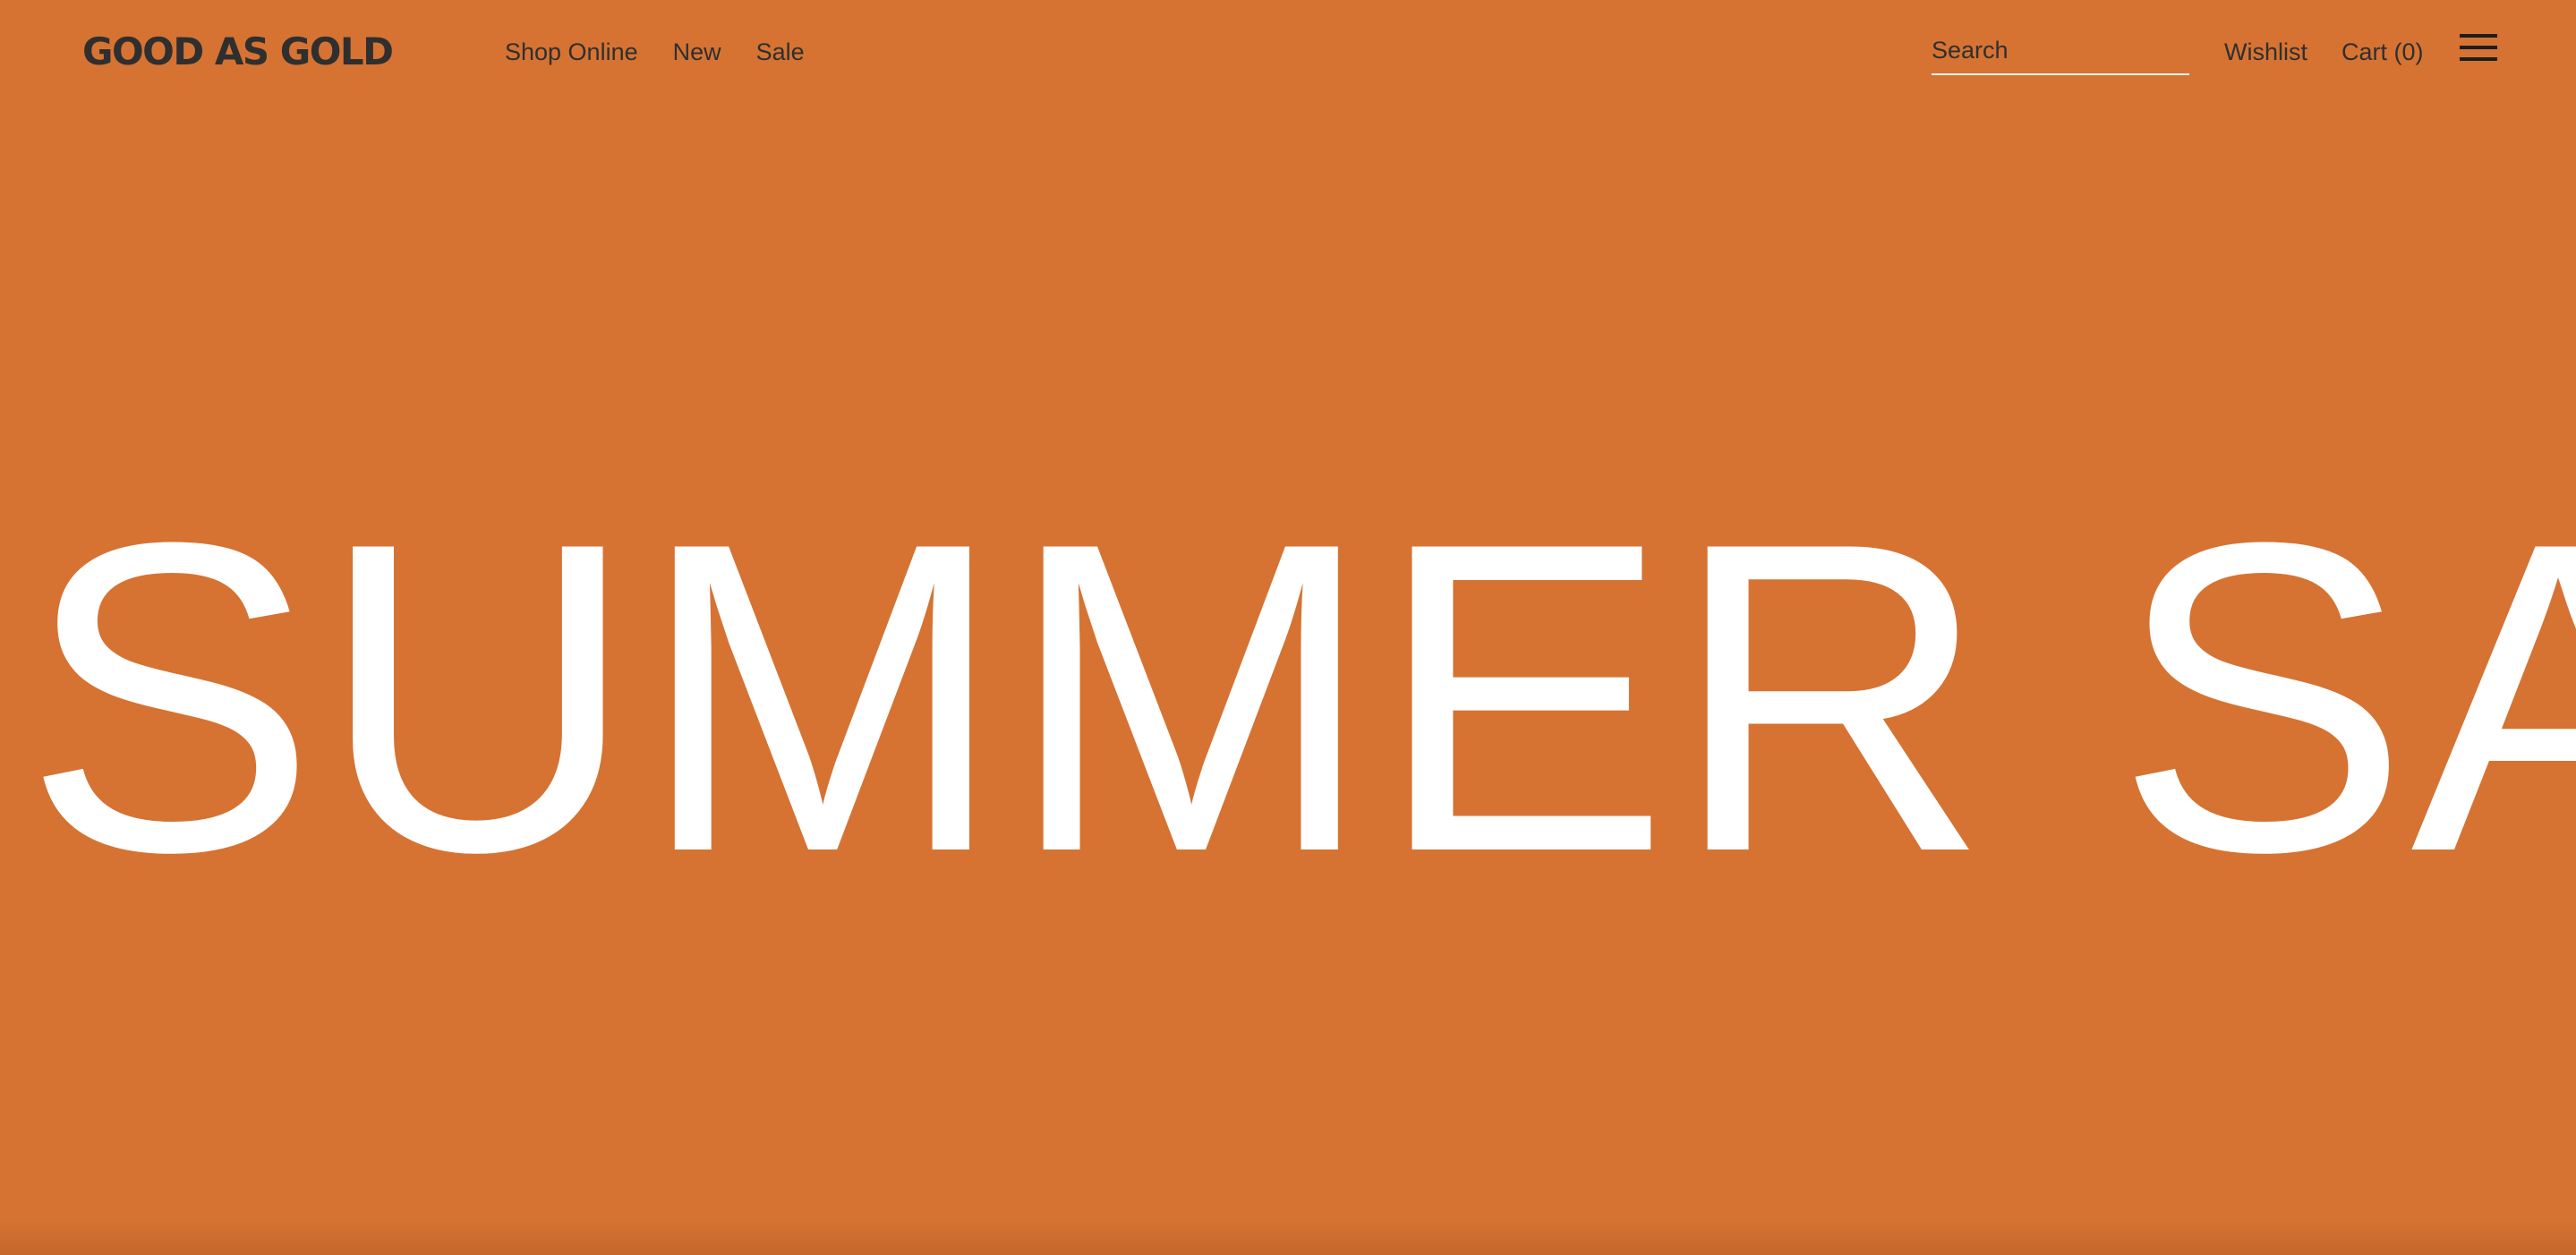  I want to click on site-logo: GOOD AS GOLD, so click(238, 52).